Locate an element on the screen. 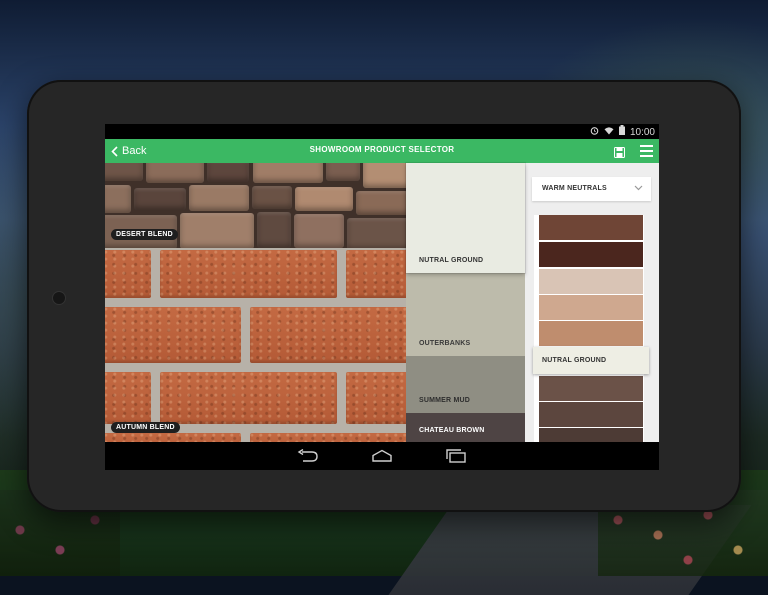 Image resolution: width=768 pixels, height=595 pixels. swatch-label: CHATEAU BROWN is located at coordinates (452, 430).